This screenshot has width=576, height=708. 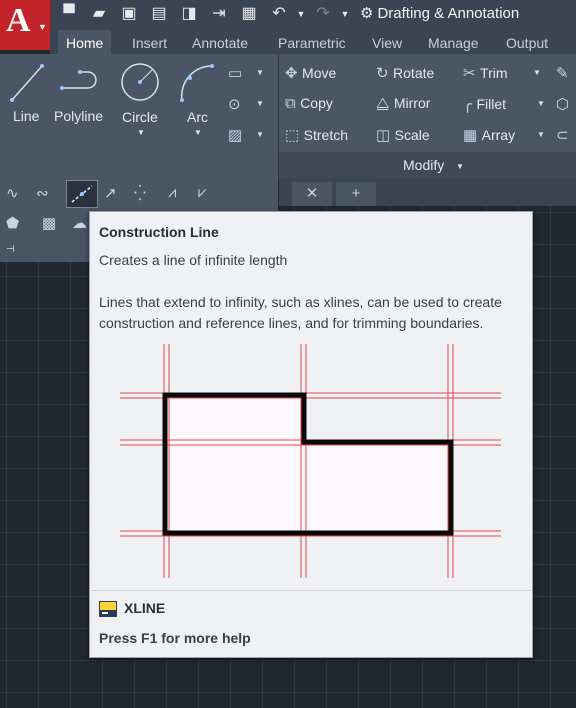 I want to click on mirror-label: Mirror, so click(x=412, y=103).